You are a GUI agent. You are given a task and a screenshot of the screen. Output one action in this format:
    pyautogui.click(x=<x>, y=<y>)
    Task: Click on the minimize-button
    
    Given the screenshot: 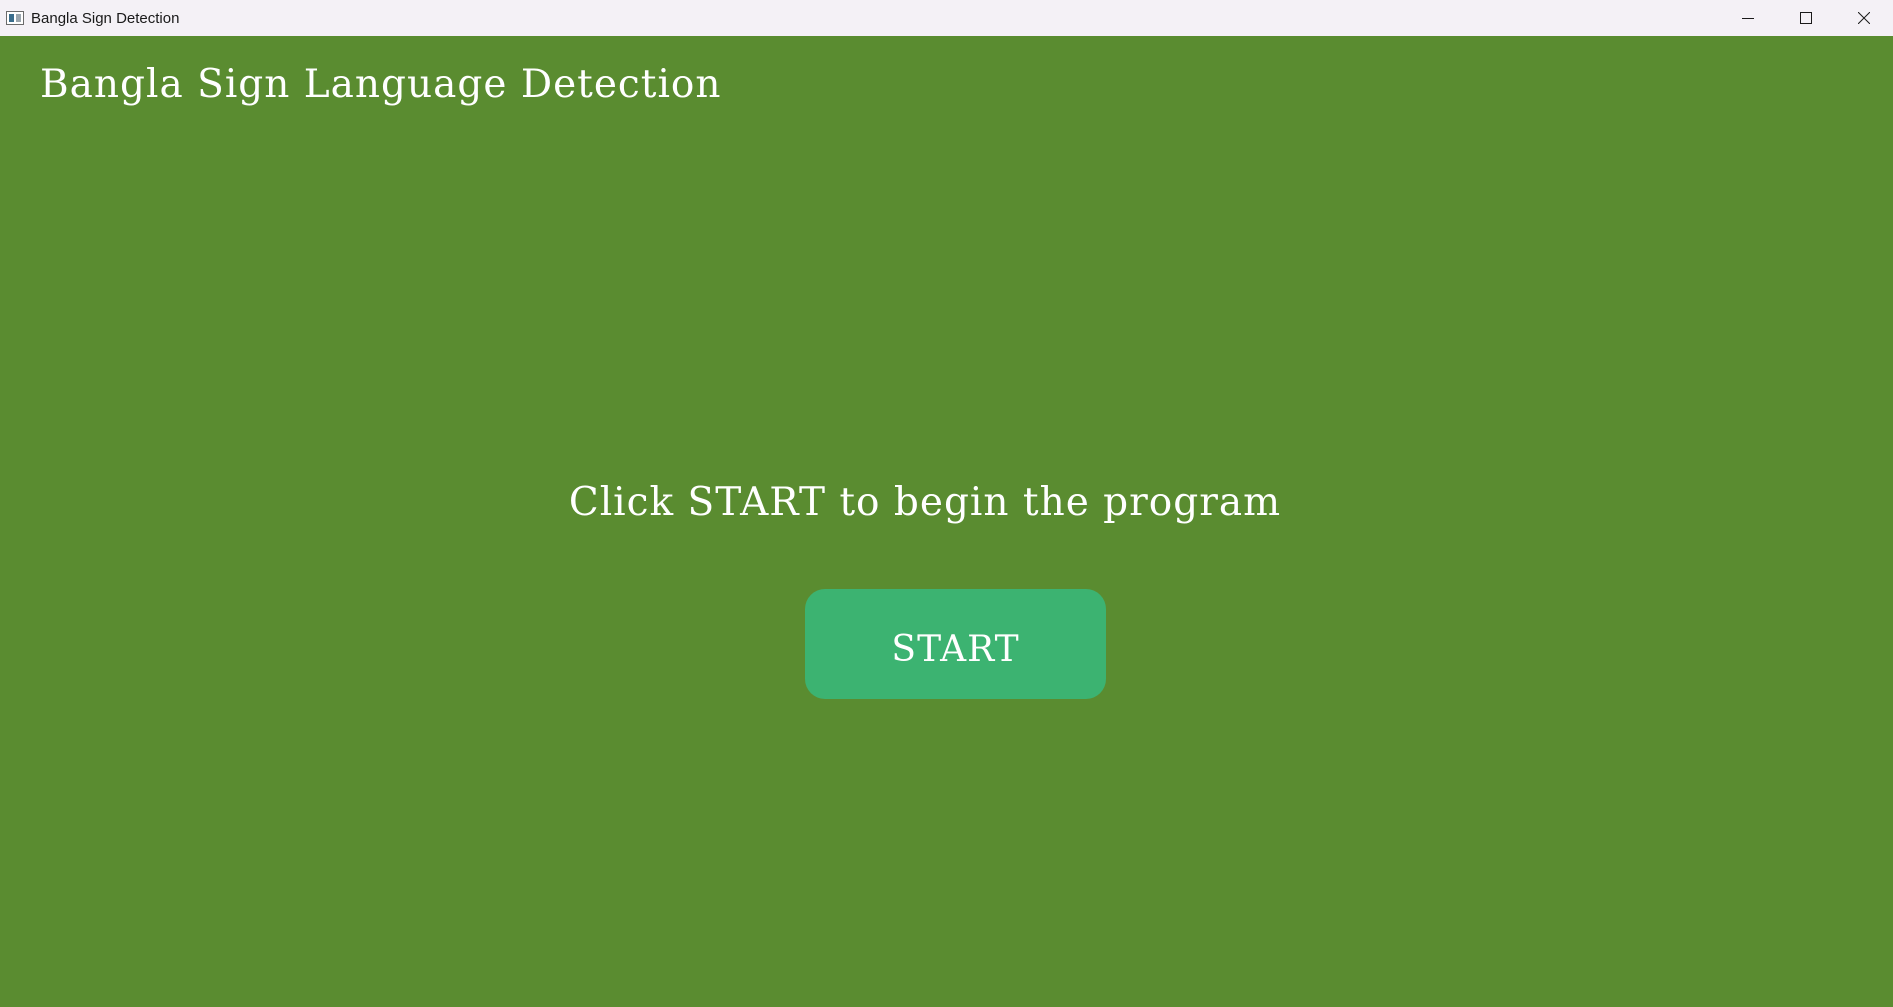 What is the action you would take?
    pyautogui.click(x=1748, y=18)
    